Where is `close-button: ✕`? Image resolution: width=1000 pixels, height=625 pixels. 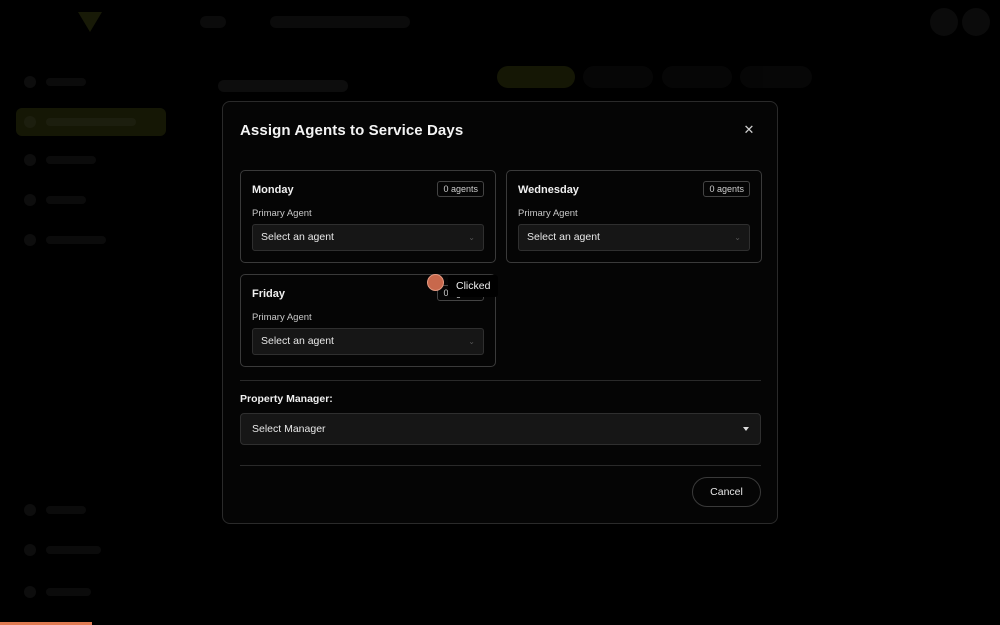 close-button: ✕ is located at coordinates (749, 130).